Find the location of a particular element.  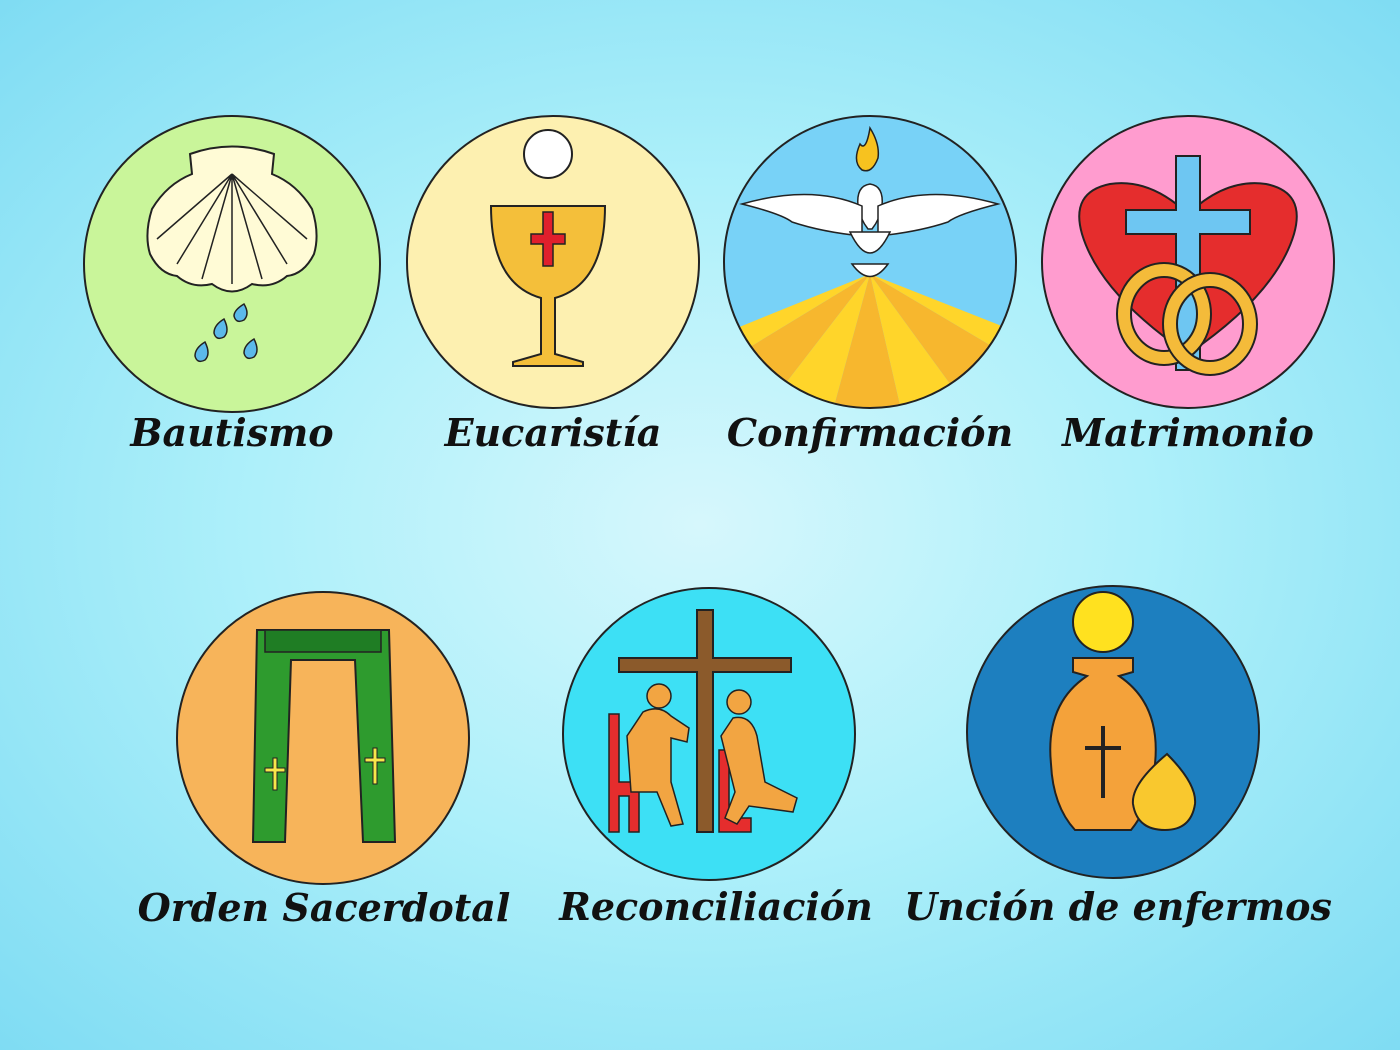

shell-water-icon is located at coordinates (232, 264).